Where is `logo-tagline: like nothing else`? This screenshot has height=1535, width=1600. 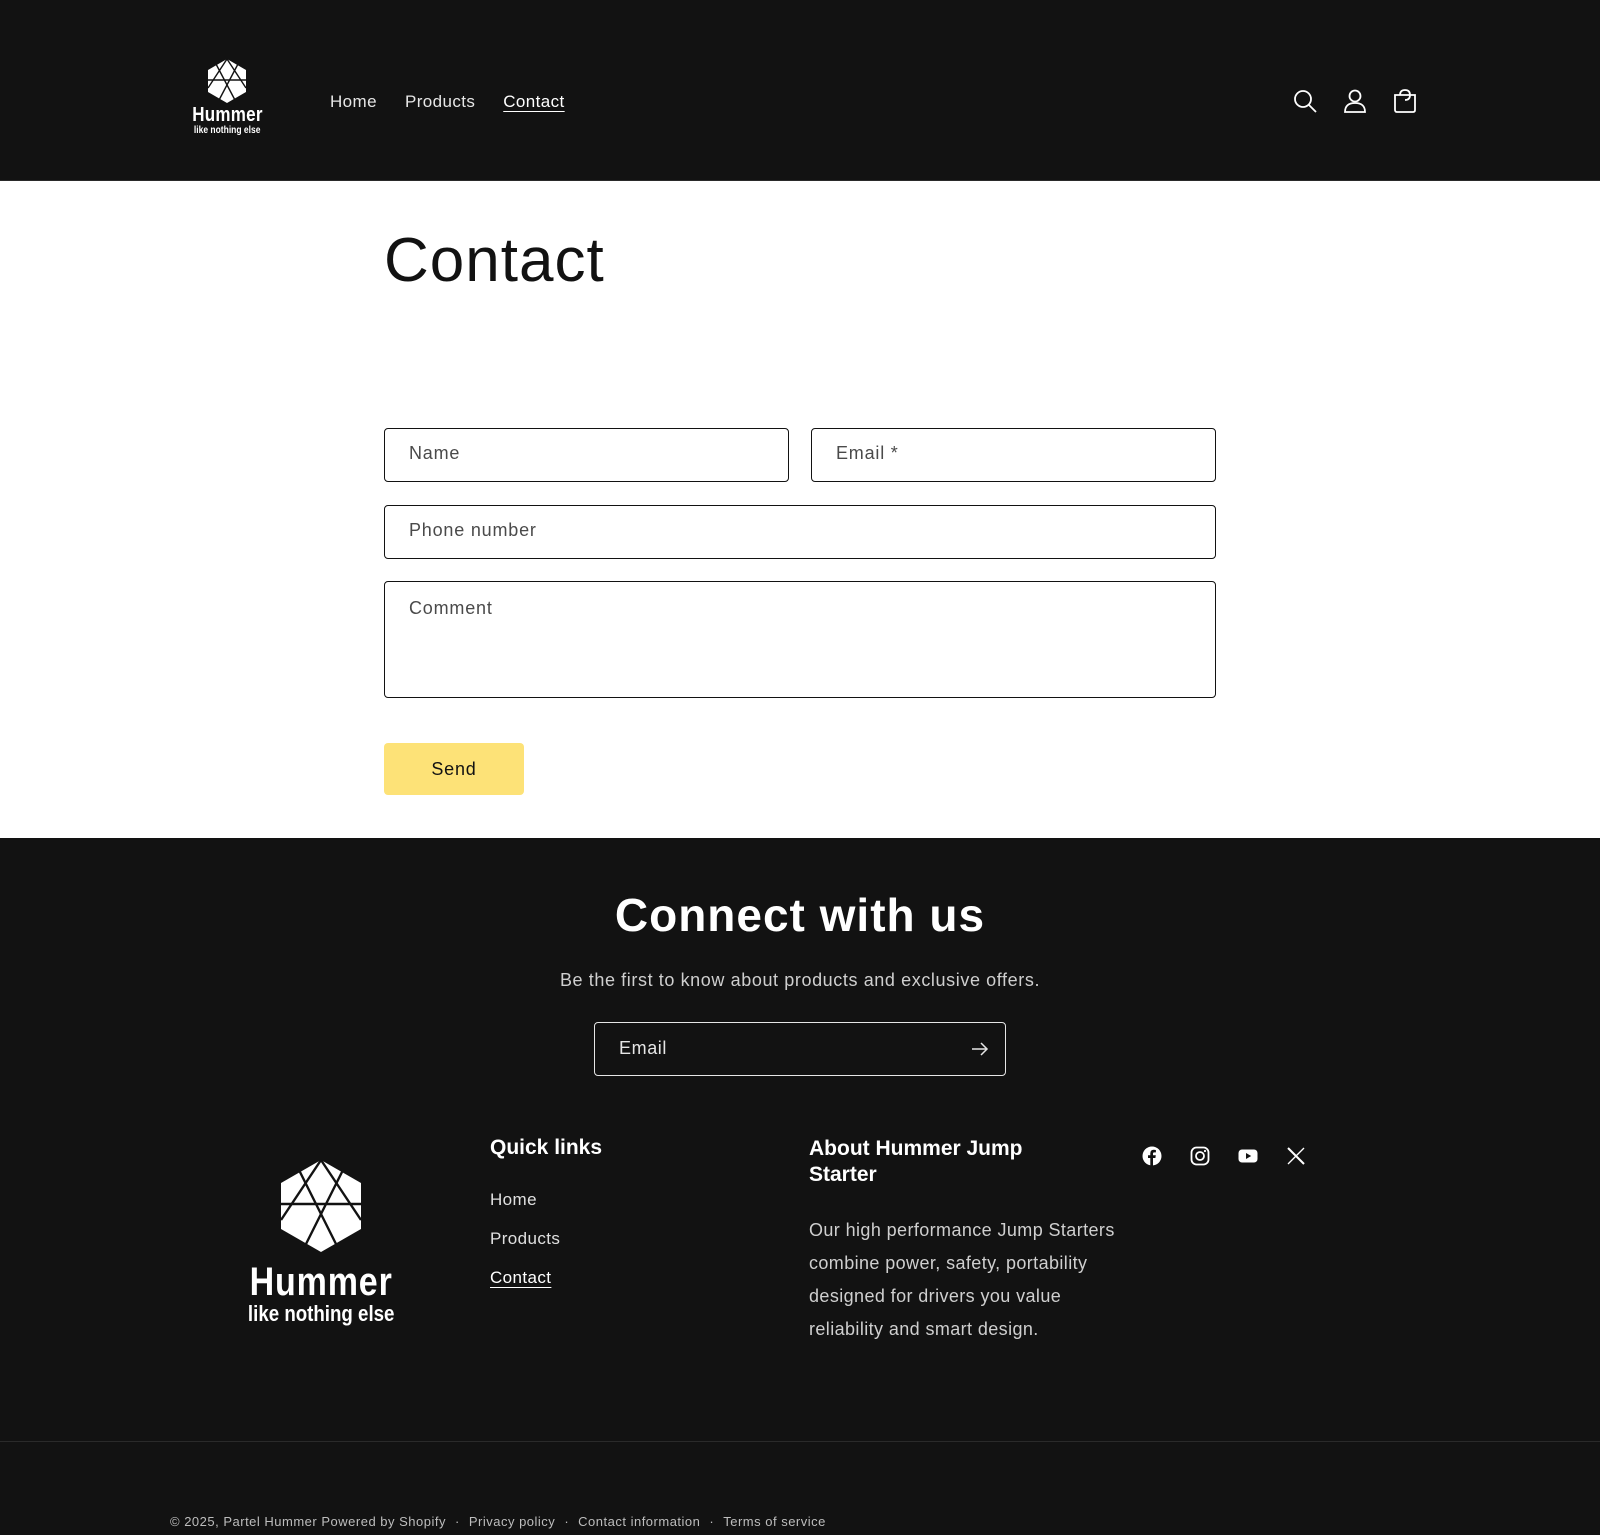 logo-tagline: like nothing else is located at coordinates (227, 130).